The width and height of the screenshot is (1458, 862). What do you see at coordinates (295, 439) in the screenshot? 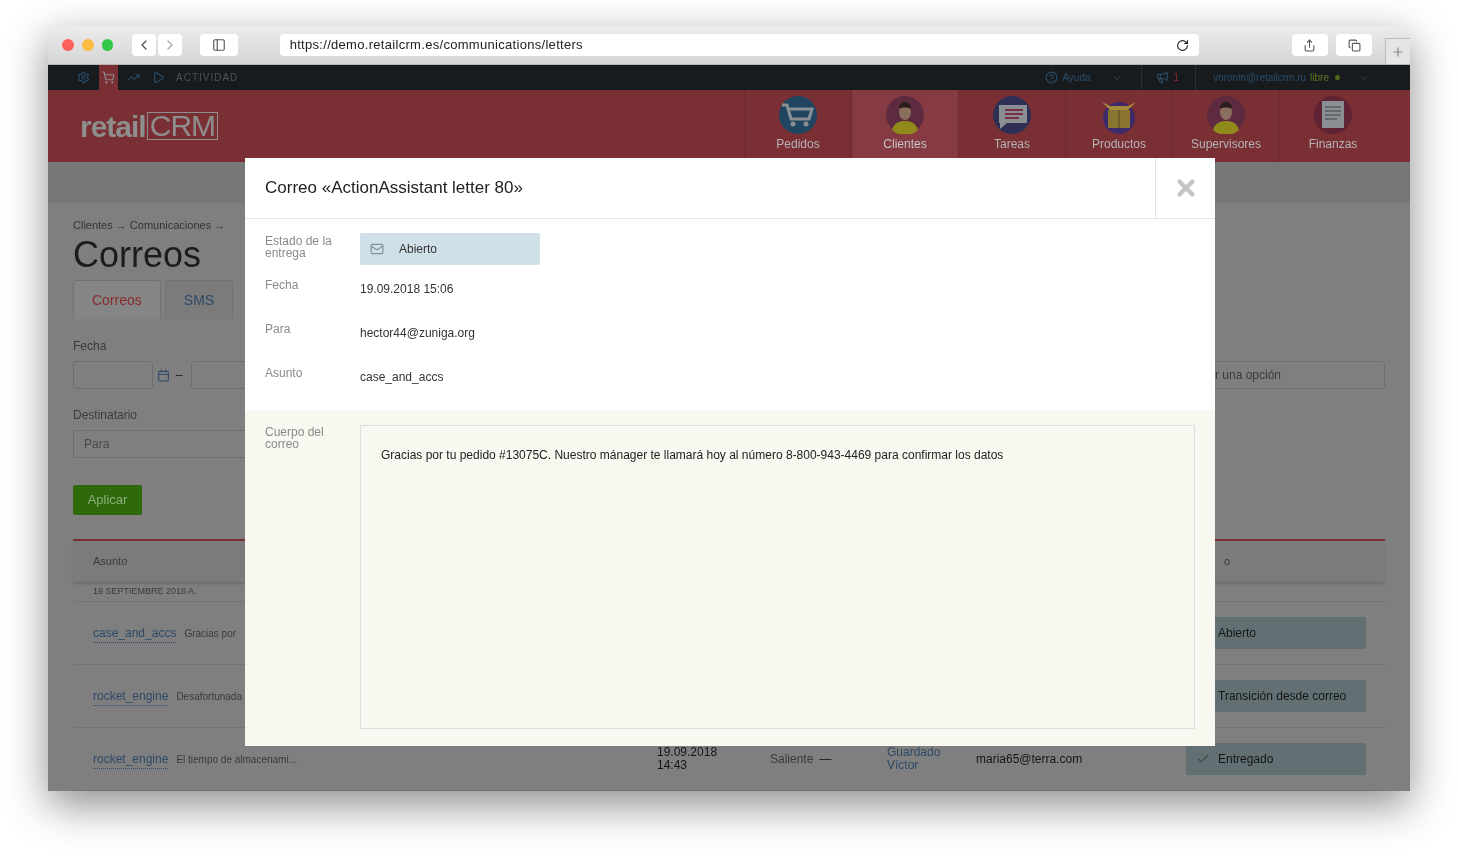
I see `field-label: Cuerpo del correo` at bounding box center [295, 439].